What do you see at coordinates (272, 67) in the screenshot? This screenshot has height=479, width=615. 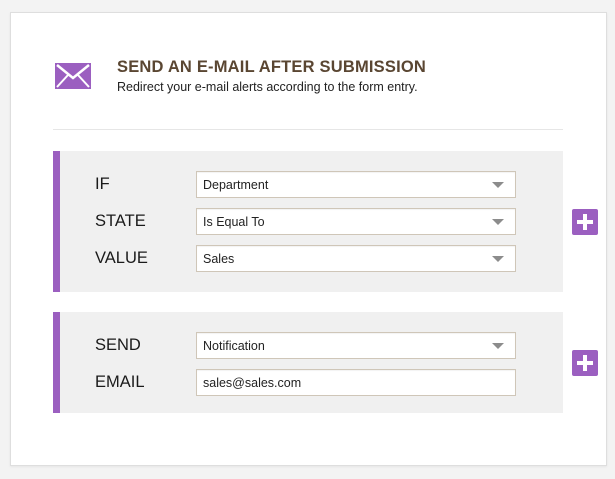 I see `page-title: SEND AN E-MAIL AFTER SUBMISSION` at bounding box center [272, 67].